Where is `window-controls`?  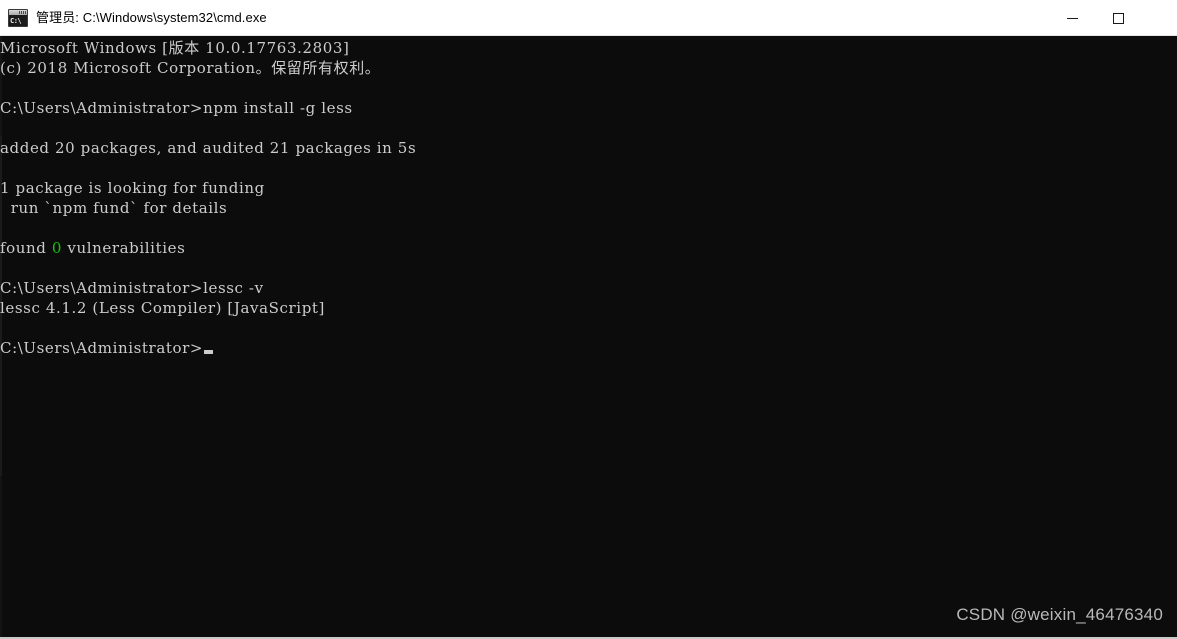 window-controls is located at coordinates (1113, 18).